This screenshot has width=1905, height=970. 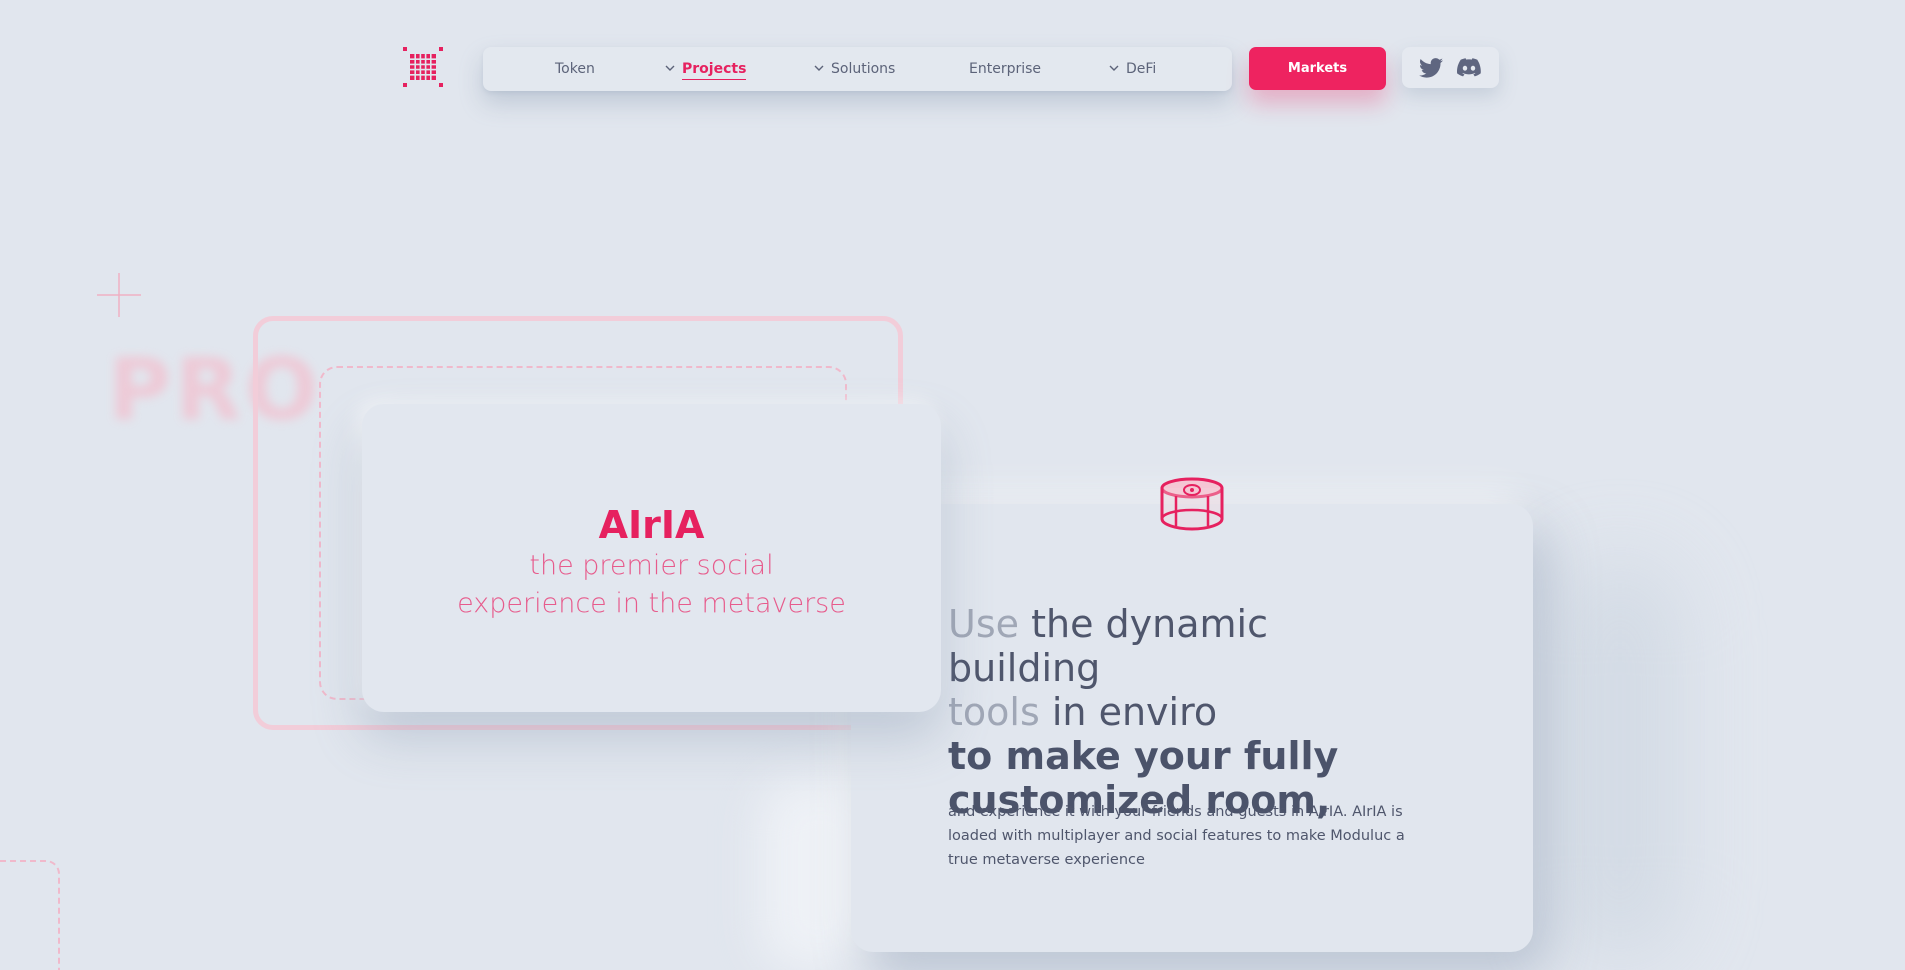 I want to click on nav-item-label: Enterprise, so click(x=1005, y=69).